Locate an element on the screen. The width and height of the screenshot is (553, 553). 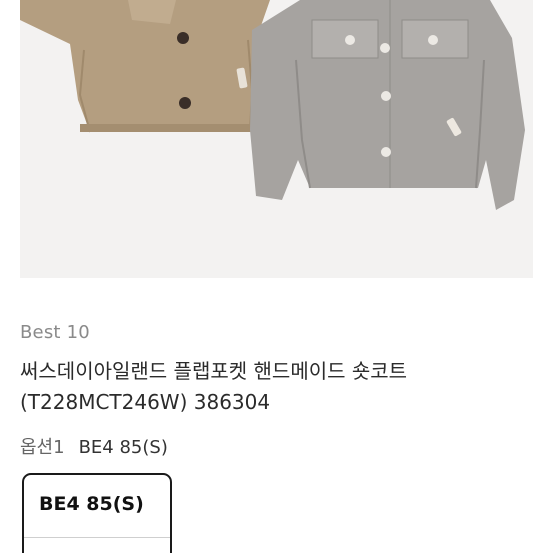
option-label: 옵션1 is located at coordinates (42, 447).